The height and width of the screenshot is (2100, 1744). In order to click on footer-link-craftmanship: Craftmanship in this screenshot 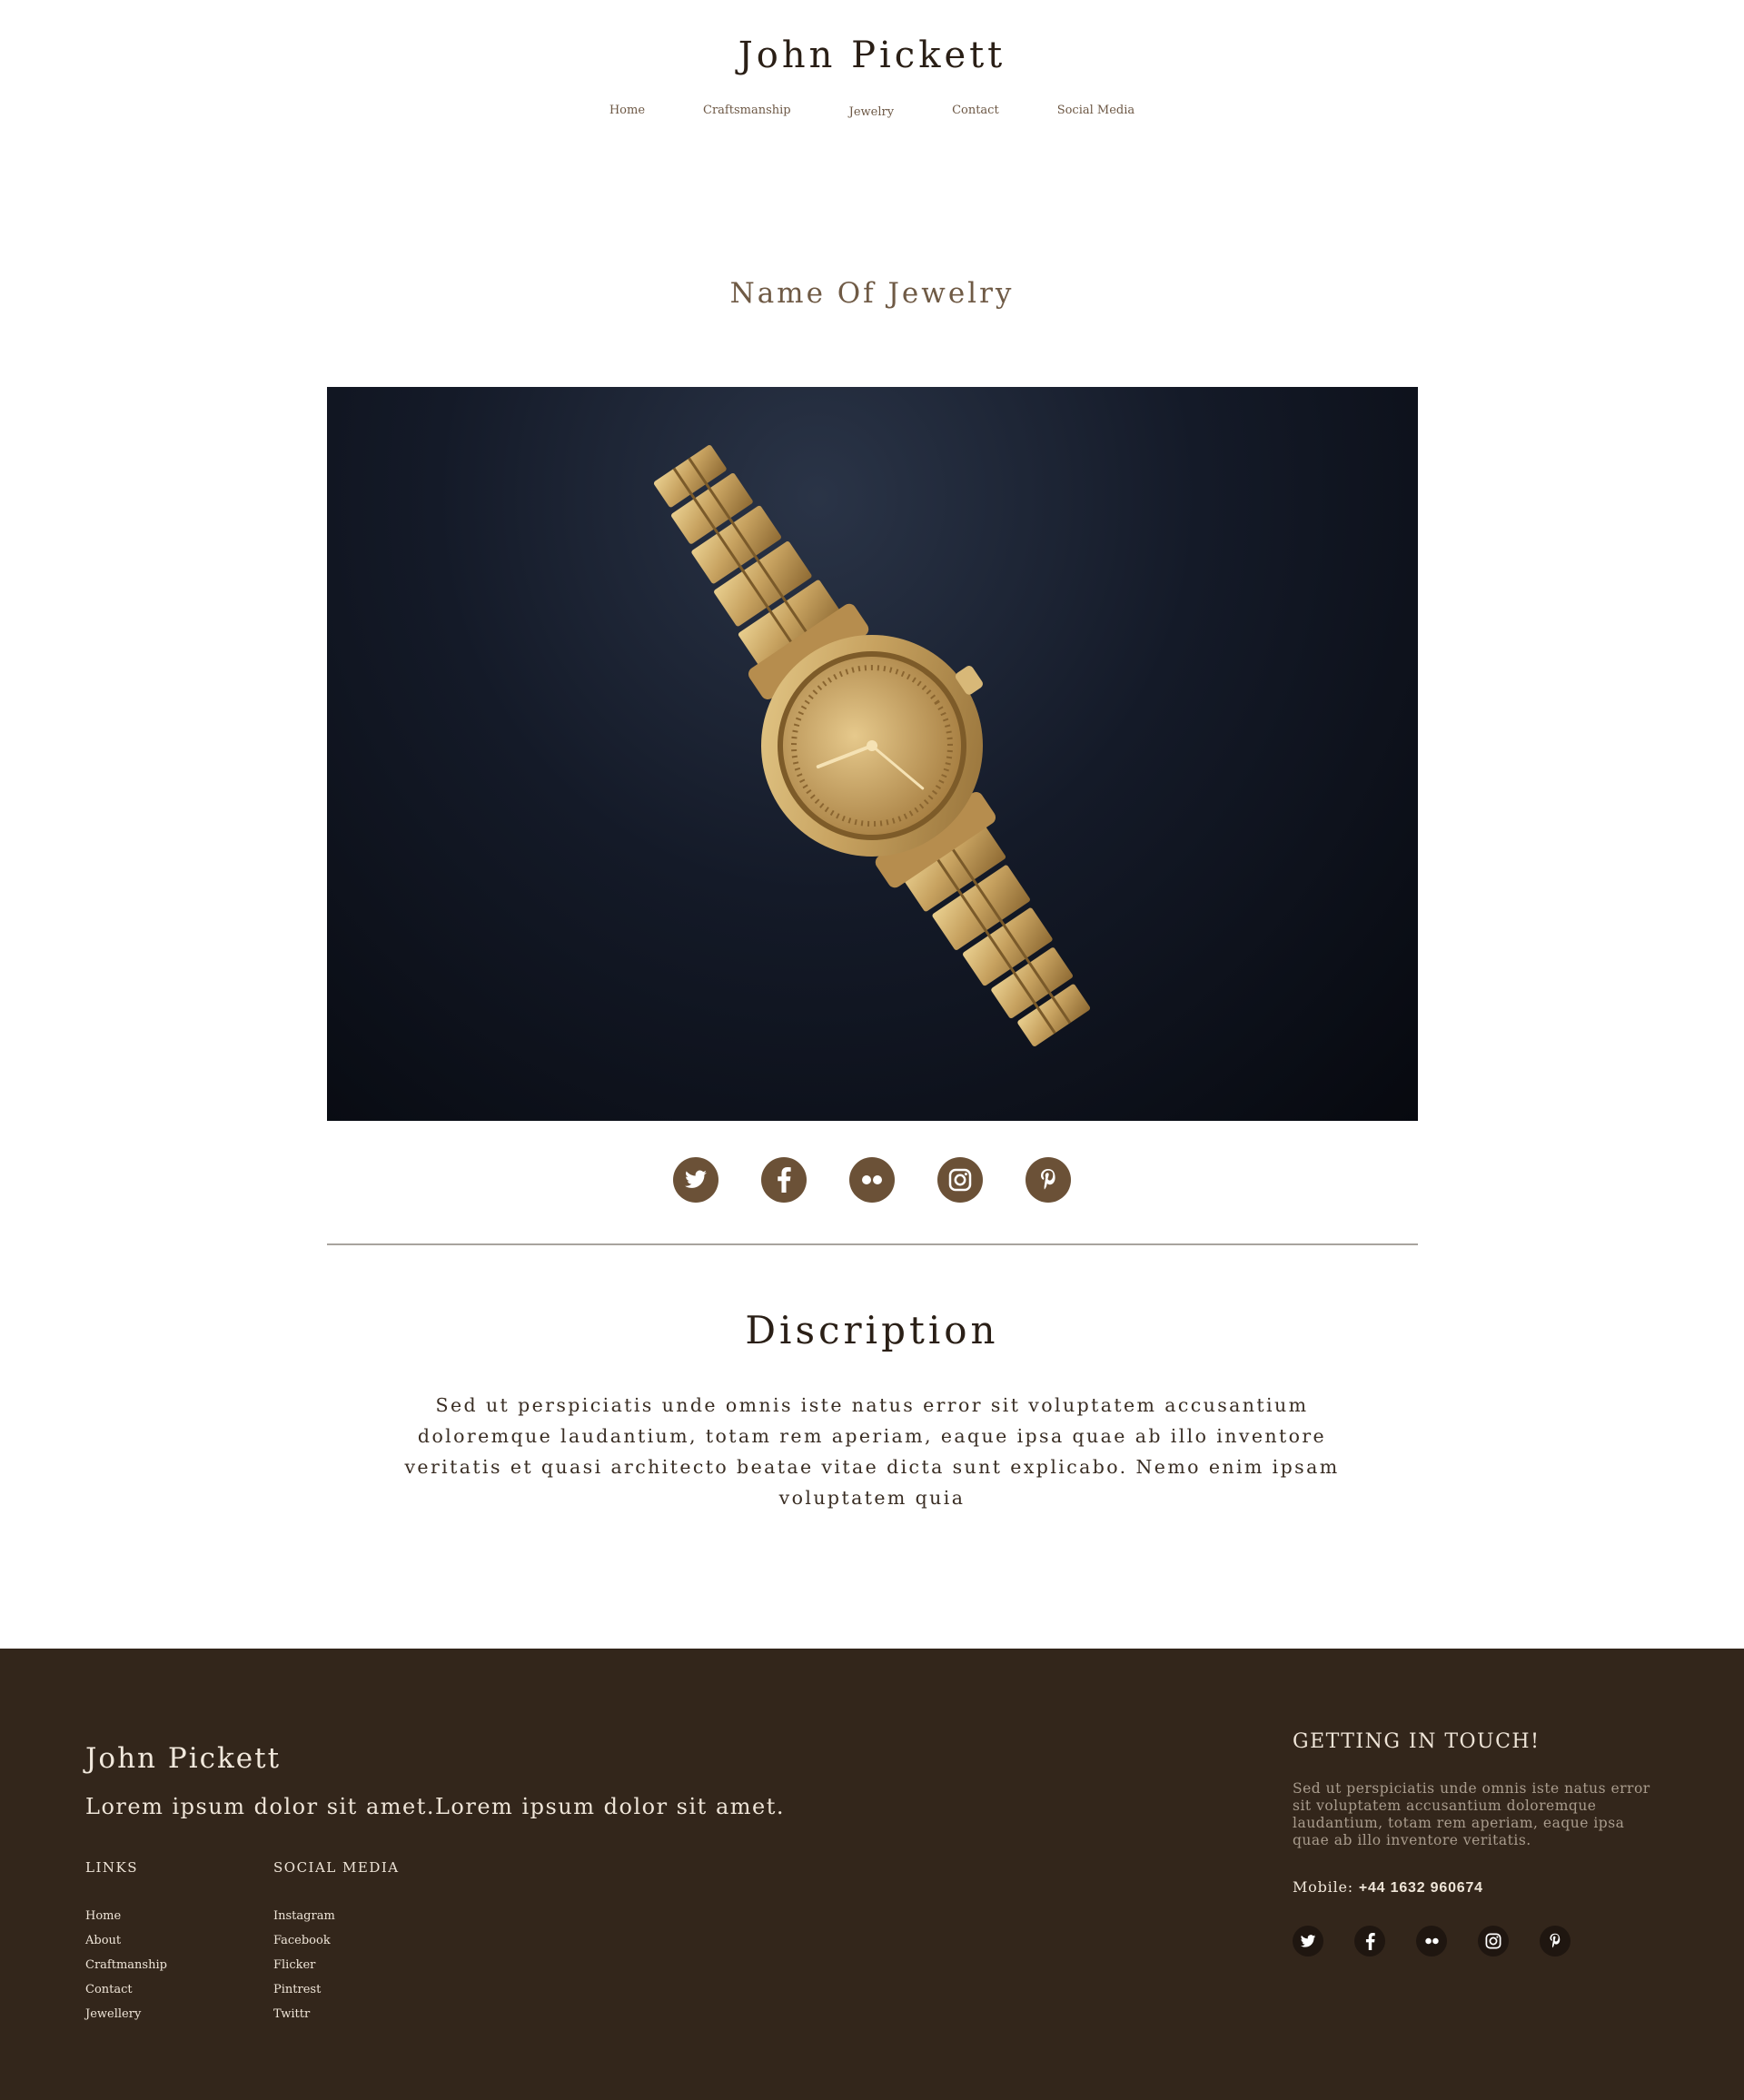, I will do `click(126, 1965)`.